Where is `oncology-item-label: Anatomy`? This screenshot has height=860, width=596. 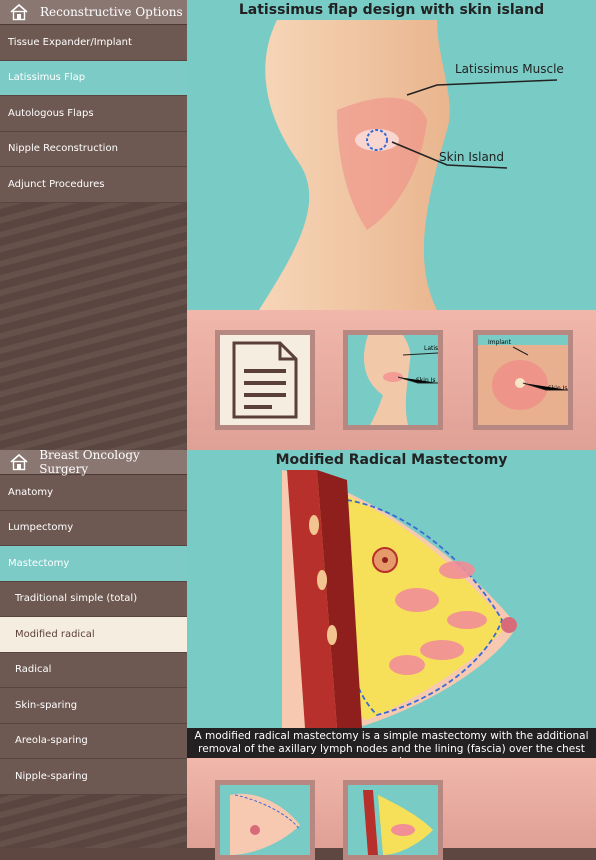
oncology-item-label: Anatomy is located at coordinates (31, 492).